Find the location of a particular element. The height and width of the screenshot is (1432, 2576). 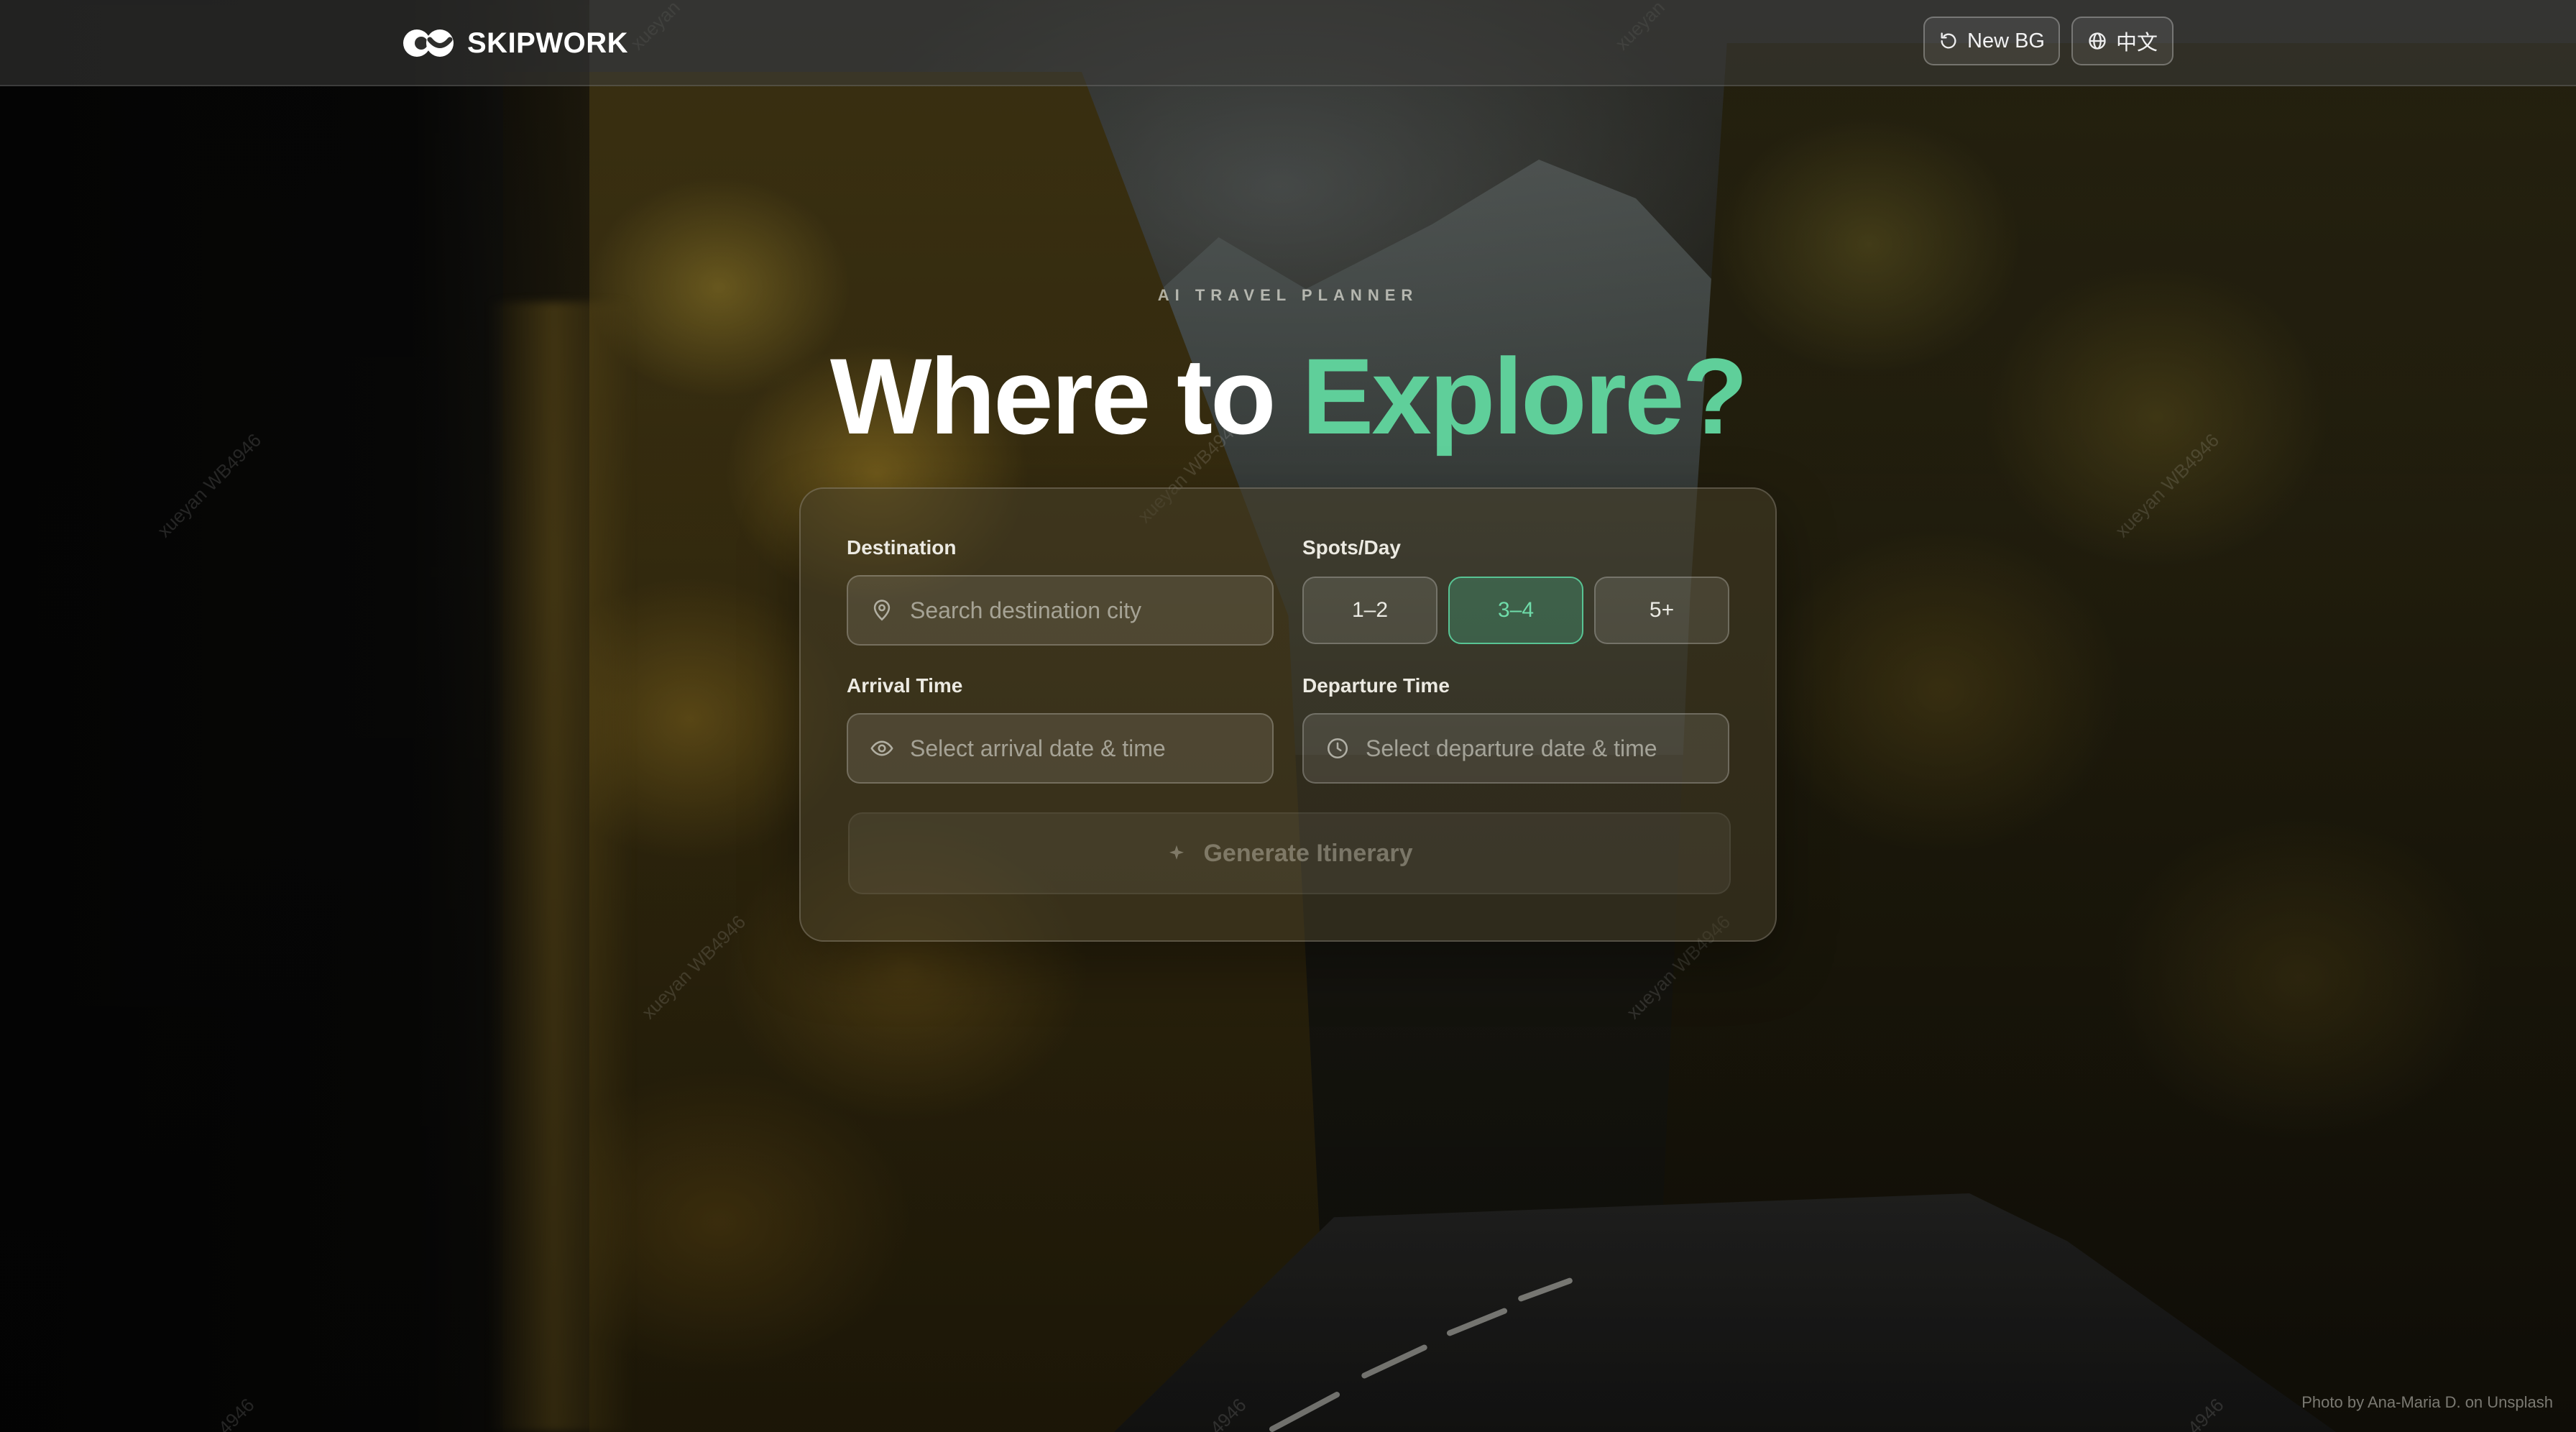

sparkle-icon is located at coordinates (1176, 852).